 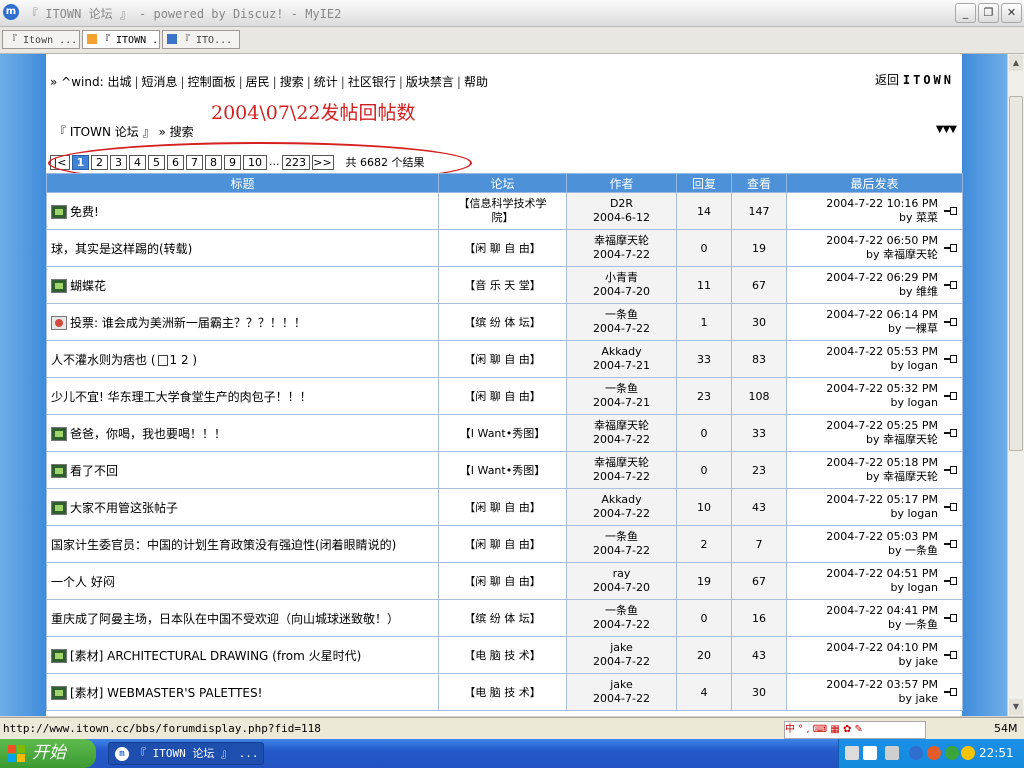 What do you see at coordinates (160, 82) in the screenshot?
I see `nav-messages: 短消息` at bounding box center [160, 82].